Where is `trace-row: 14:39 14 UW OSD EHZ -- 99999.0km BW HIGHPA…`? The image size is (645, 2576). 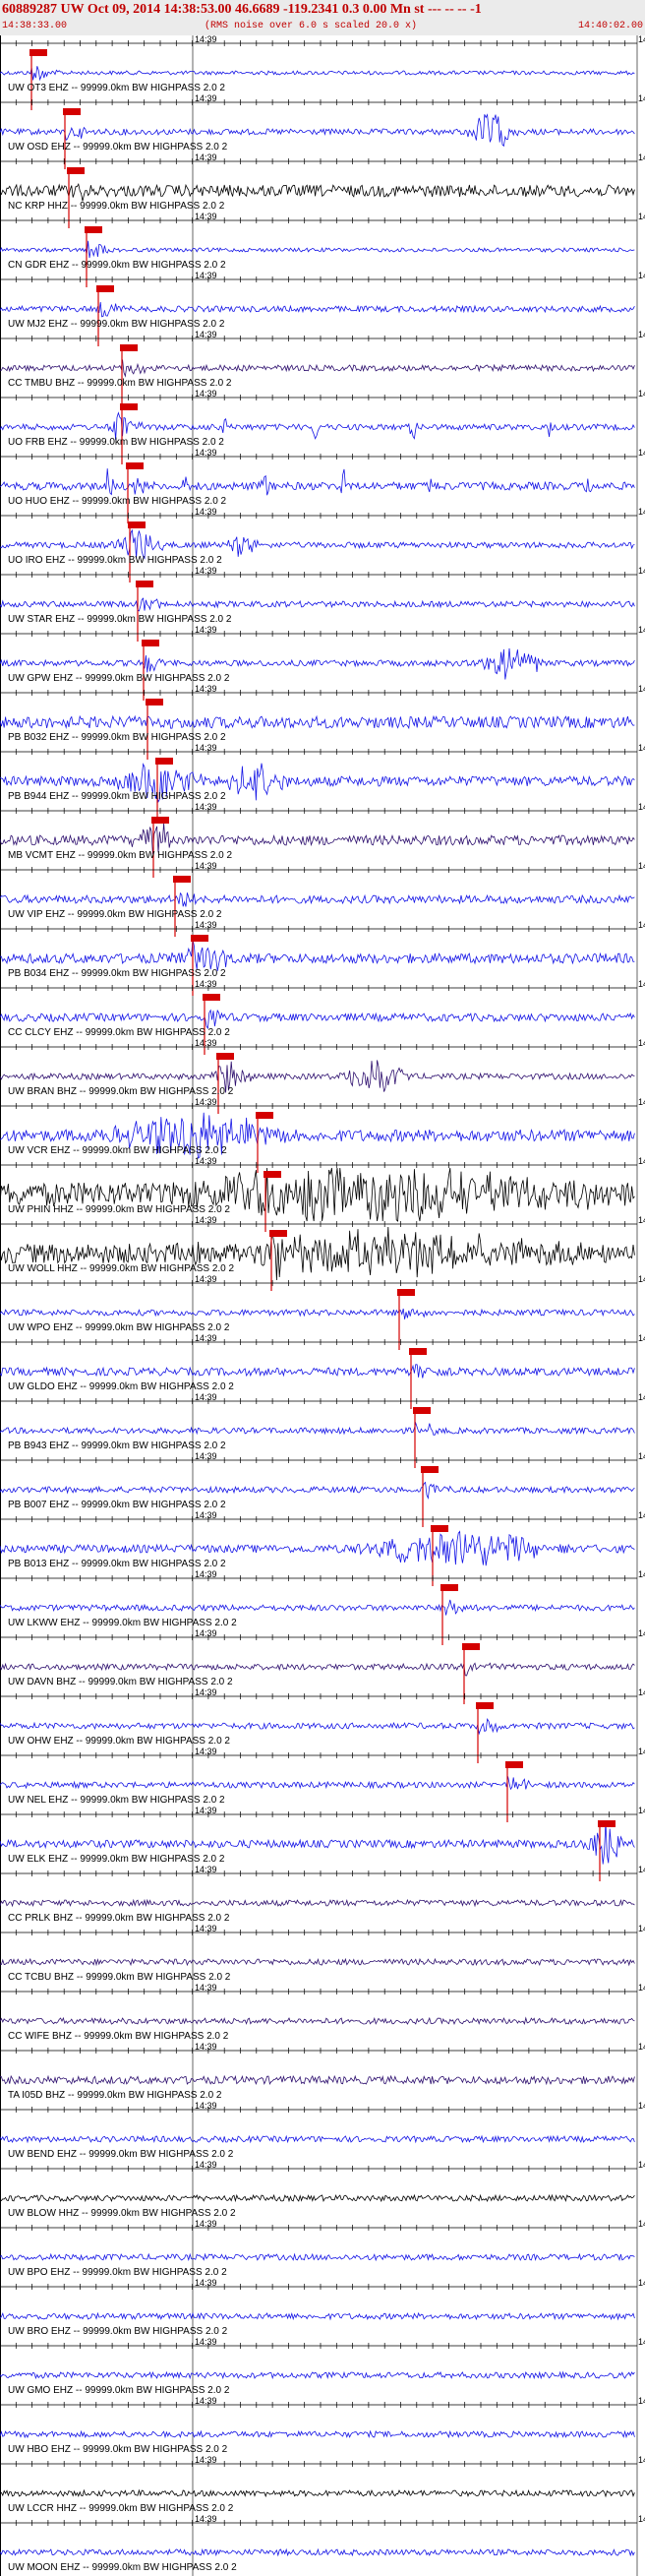 trace-row: 14:39 14 UW OSD EHZ -- 99999.0km BW HIGHPA… is located at coordinates (322, 131).